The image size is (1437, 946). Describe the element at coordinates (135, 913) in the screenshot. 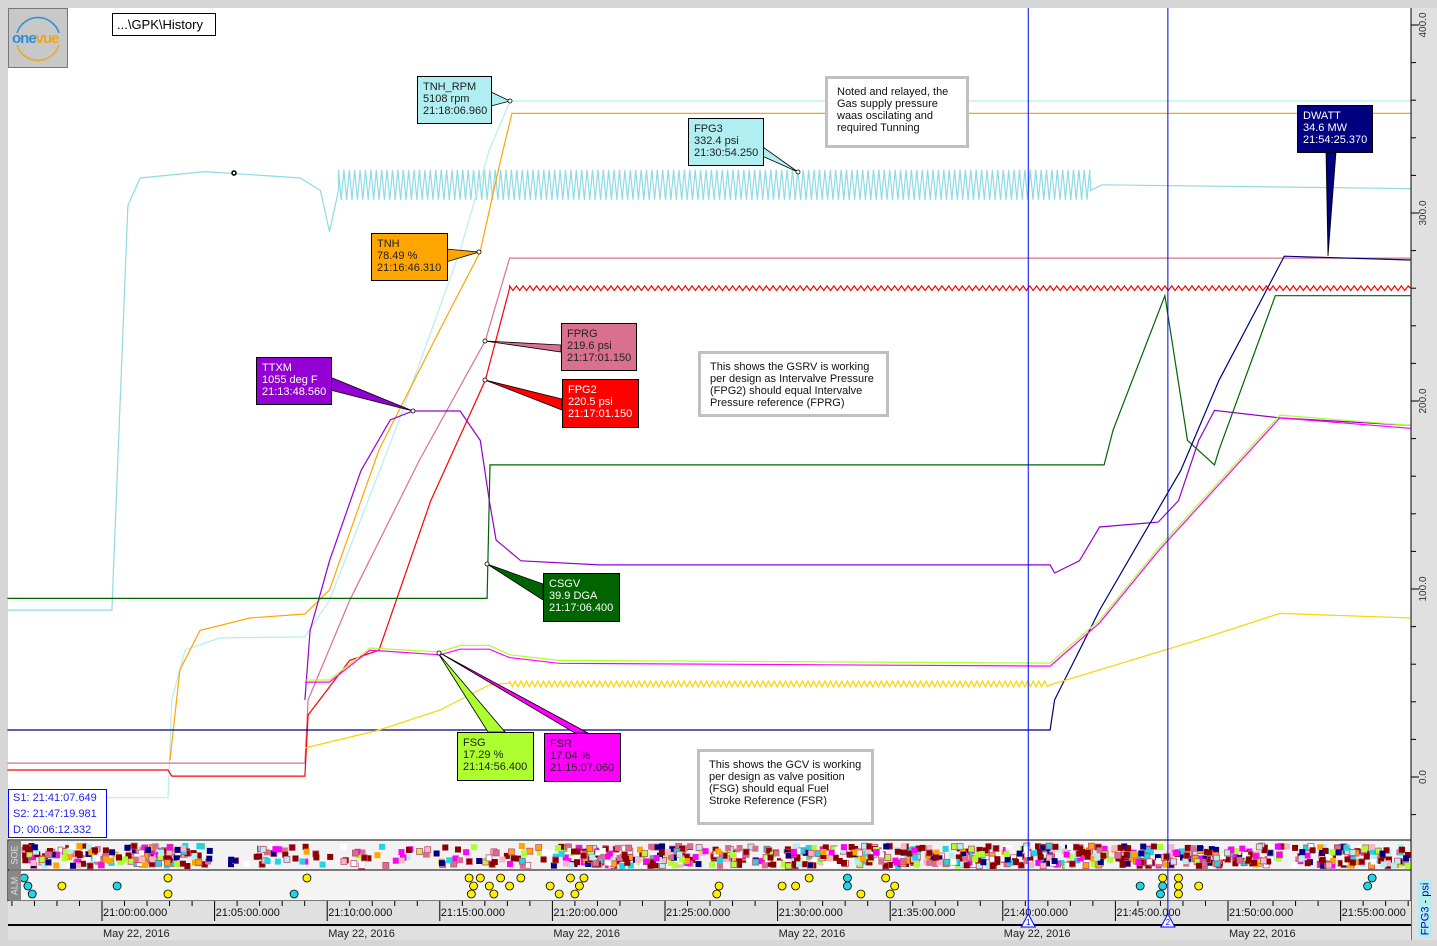

I see `x-tick-label: 21:00:00.000` at that location.